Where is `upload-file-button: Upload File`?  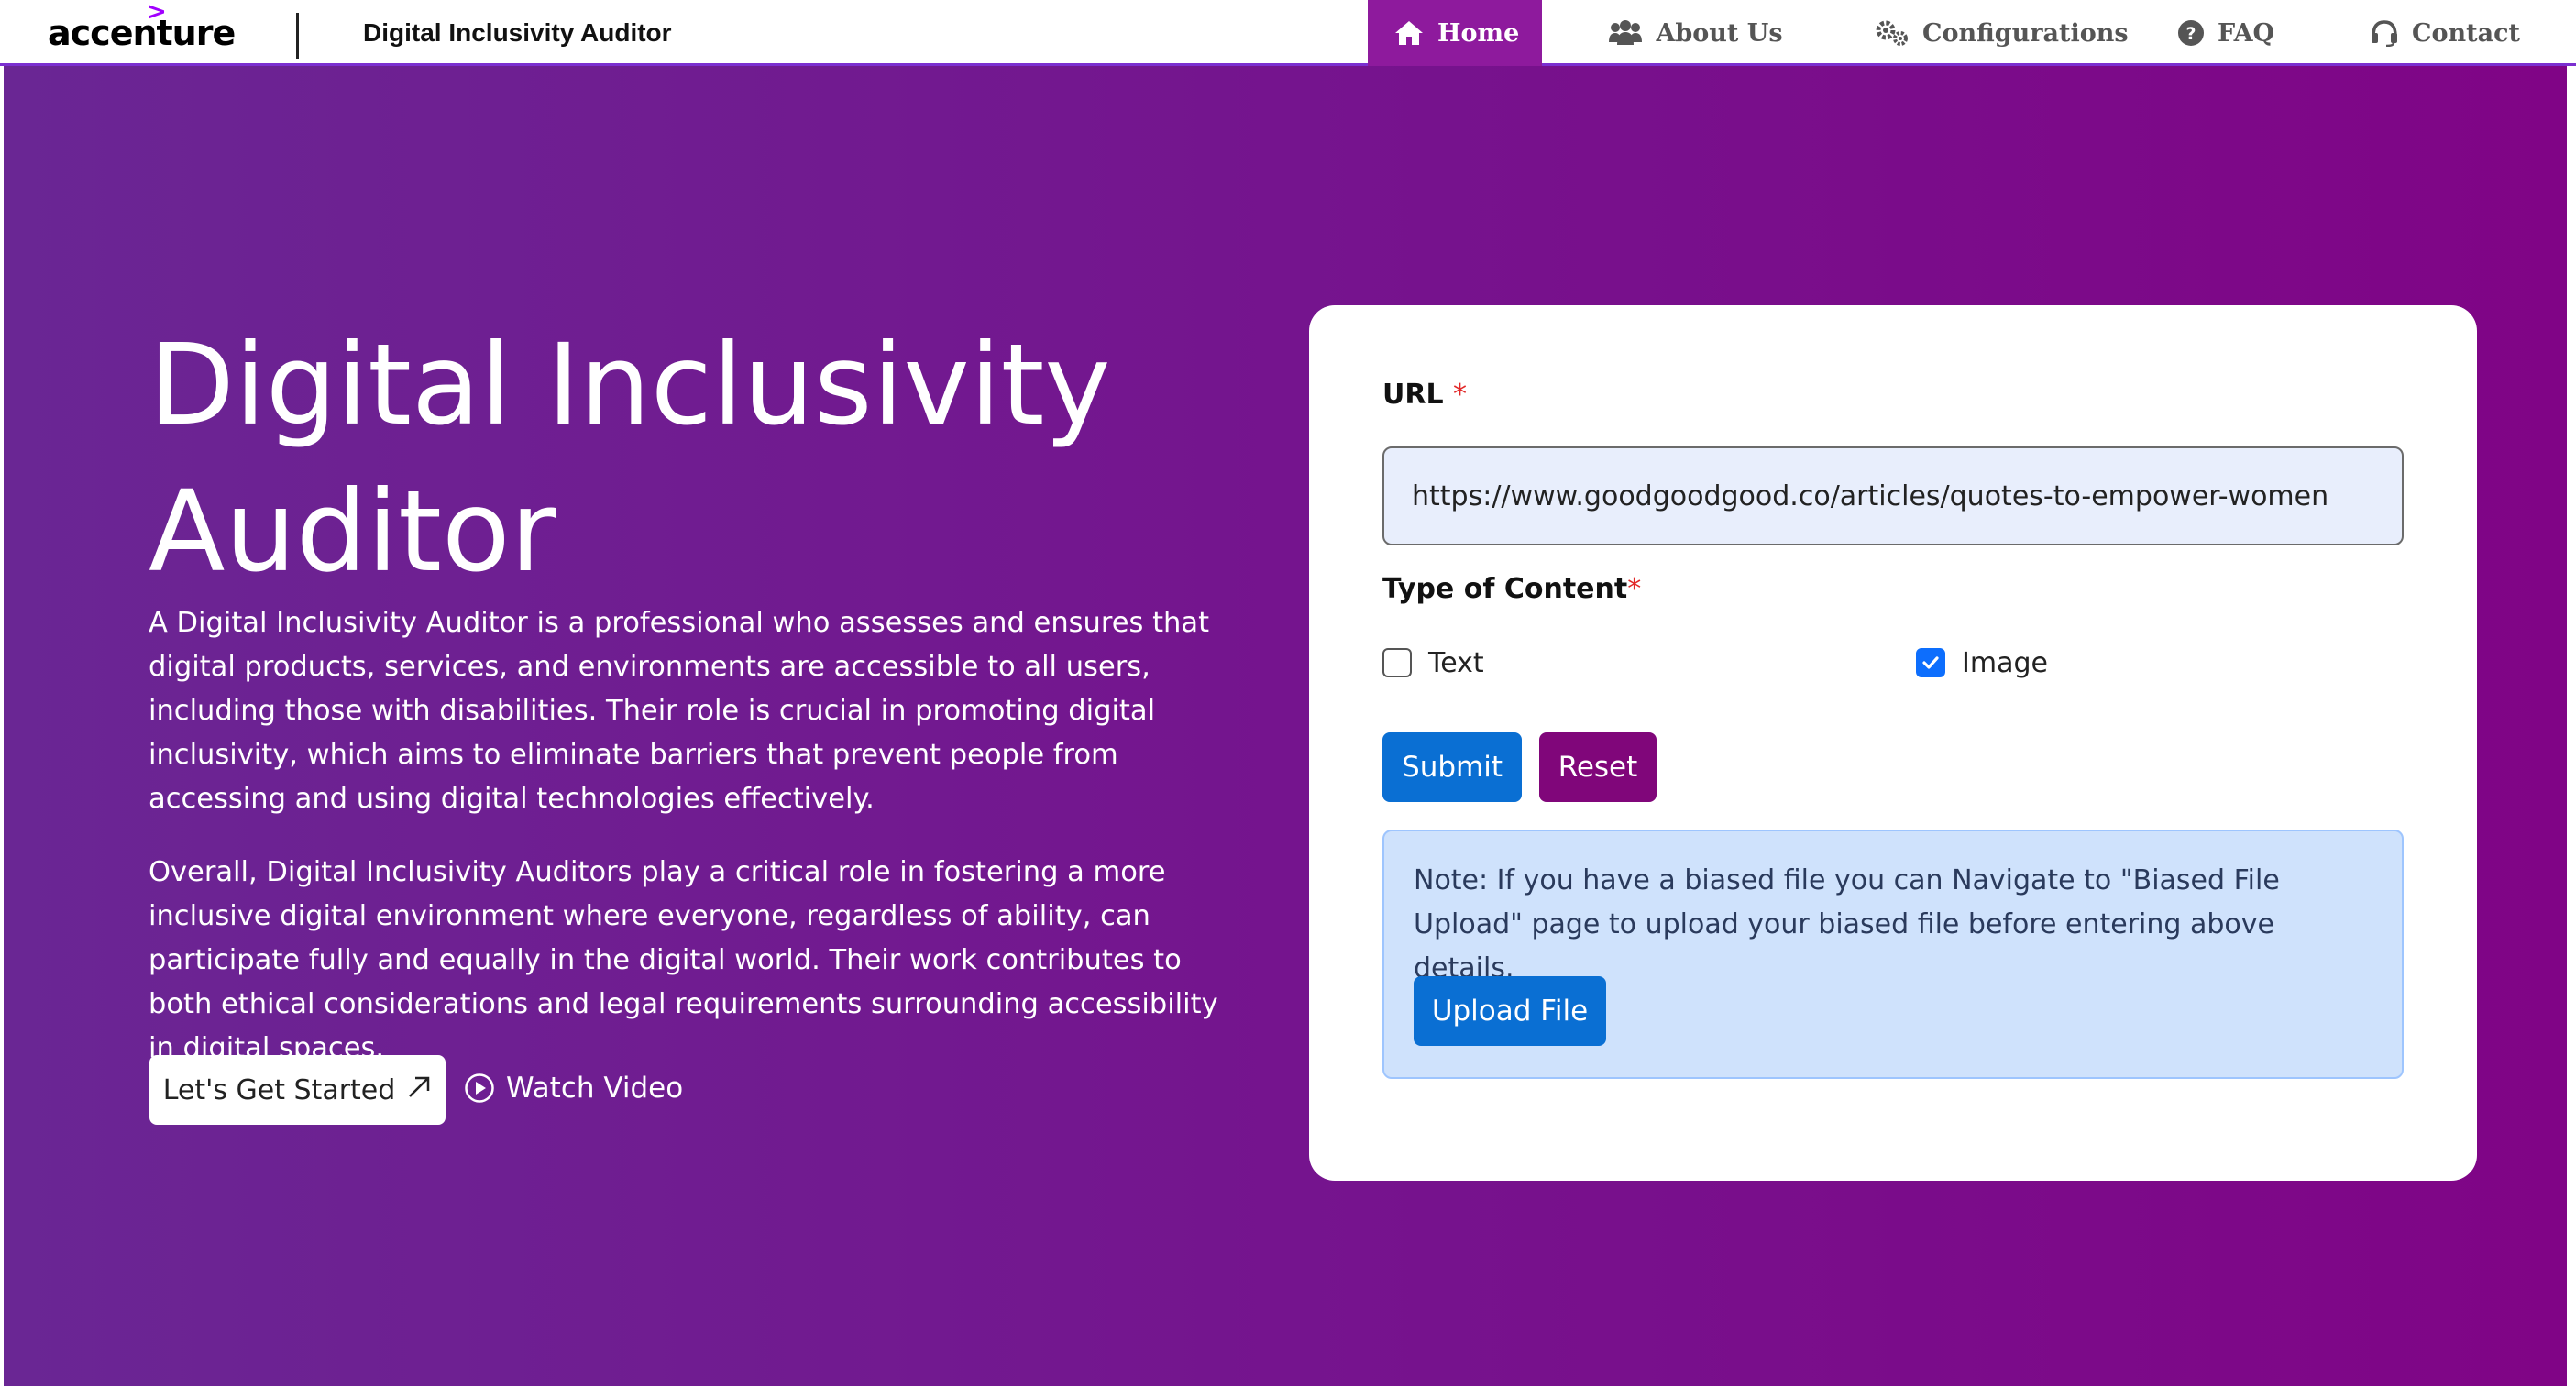 upload-file-button: Upload File is located at coordinates (1510, 1011).